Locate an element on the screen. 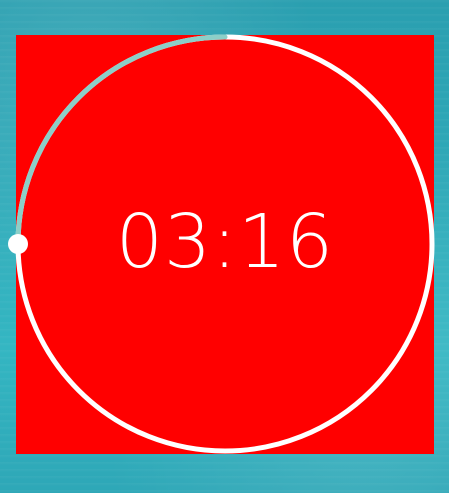 This screenshot has height=493, width=449. timer-time-text: 03:16 is located at coordinates (225, 241).